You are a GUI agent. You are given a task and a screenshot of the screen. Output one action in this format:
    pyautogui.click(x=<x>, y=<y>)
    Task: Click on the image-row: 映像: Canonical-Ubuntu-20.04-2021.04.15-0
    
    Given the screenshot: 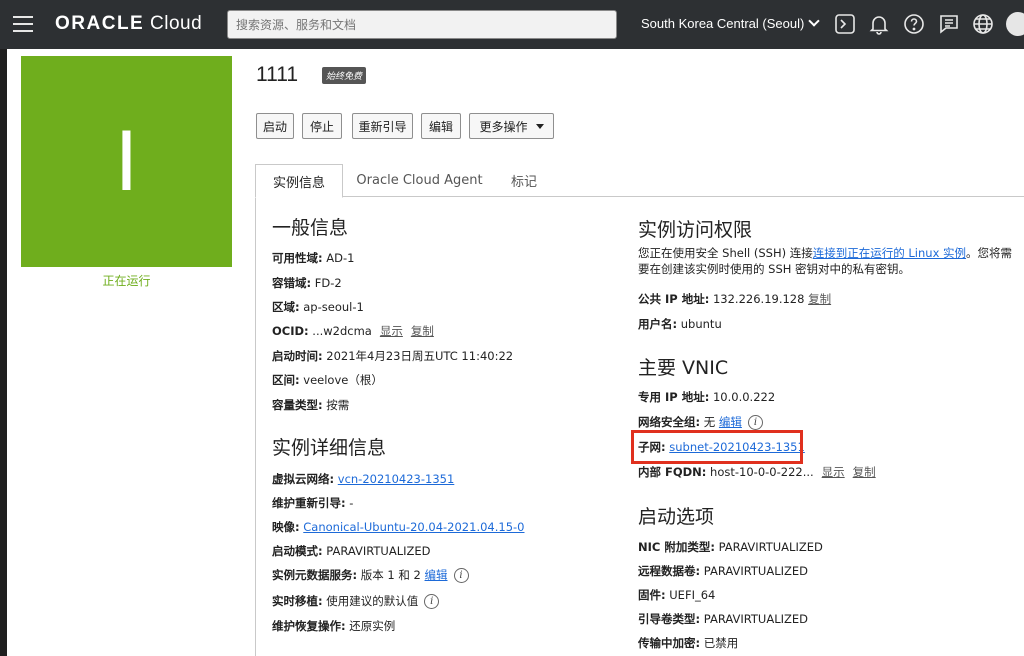 What is the action you would take?
    pyautogui.click(x=398, y=527)
    